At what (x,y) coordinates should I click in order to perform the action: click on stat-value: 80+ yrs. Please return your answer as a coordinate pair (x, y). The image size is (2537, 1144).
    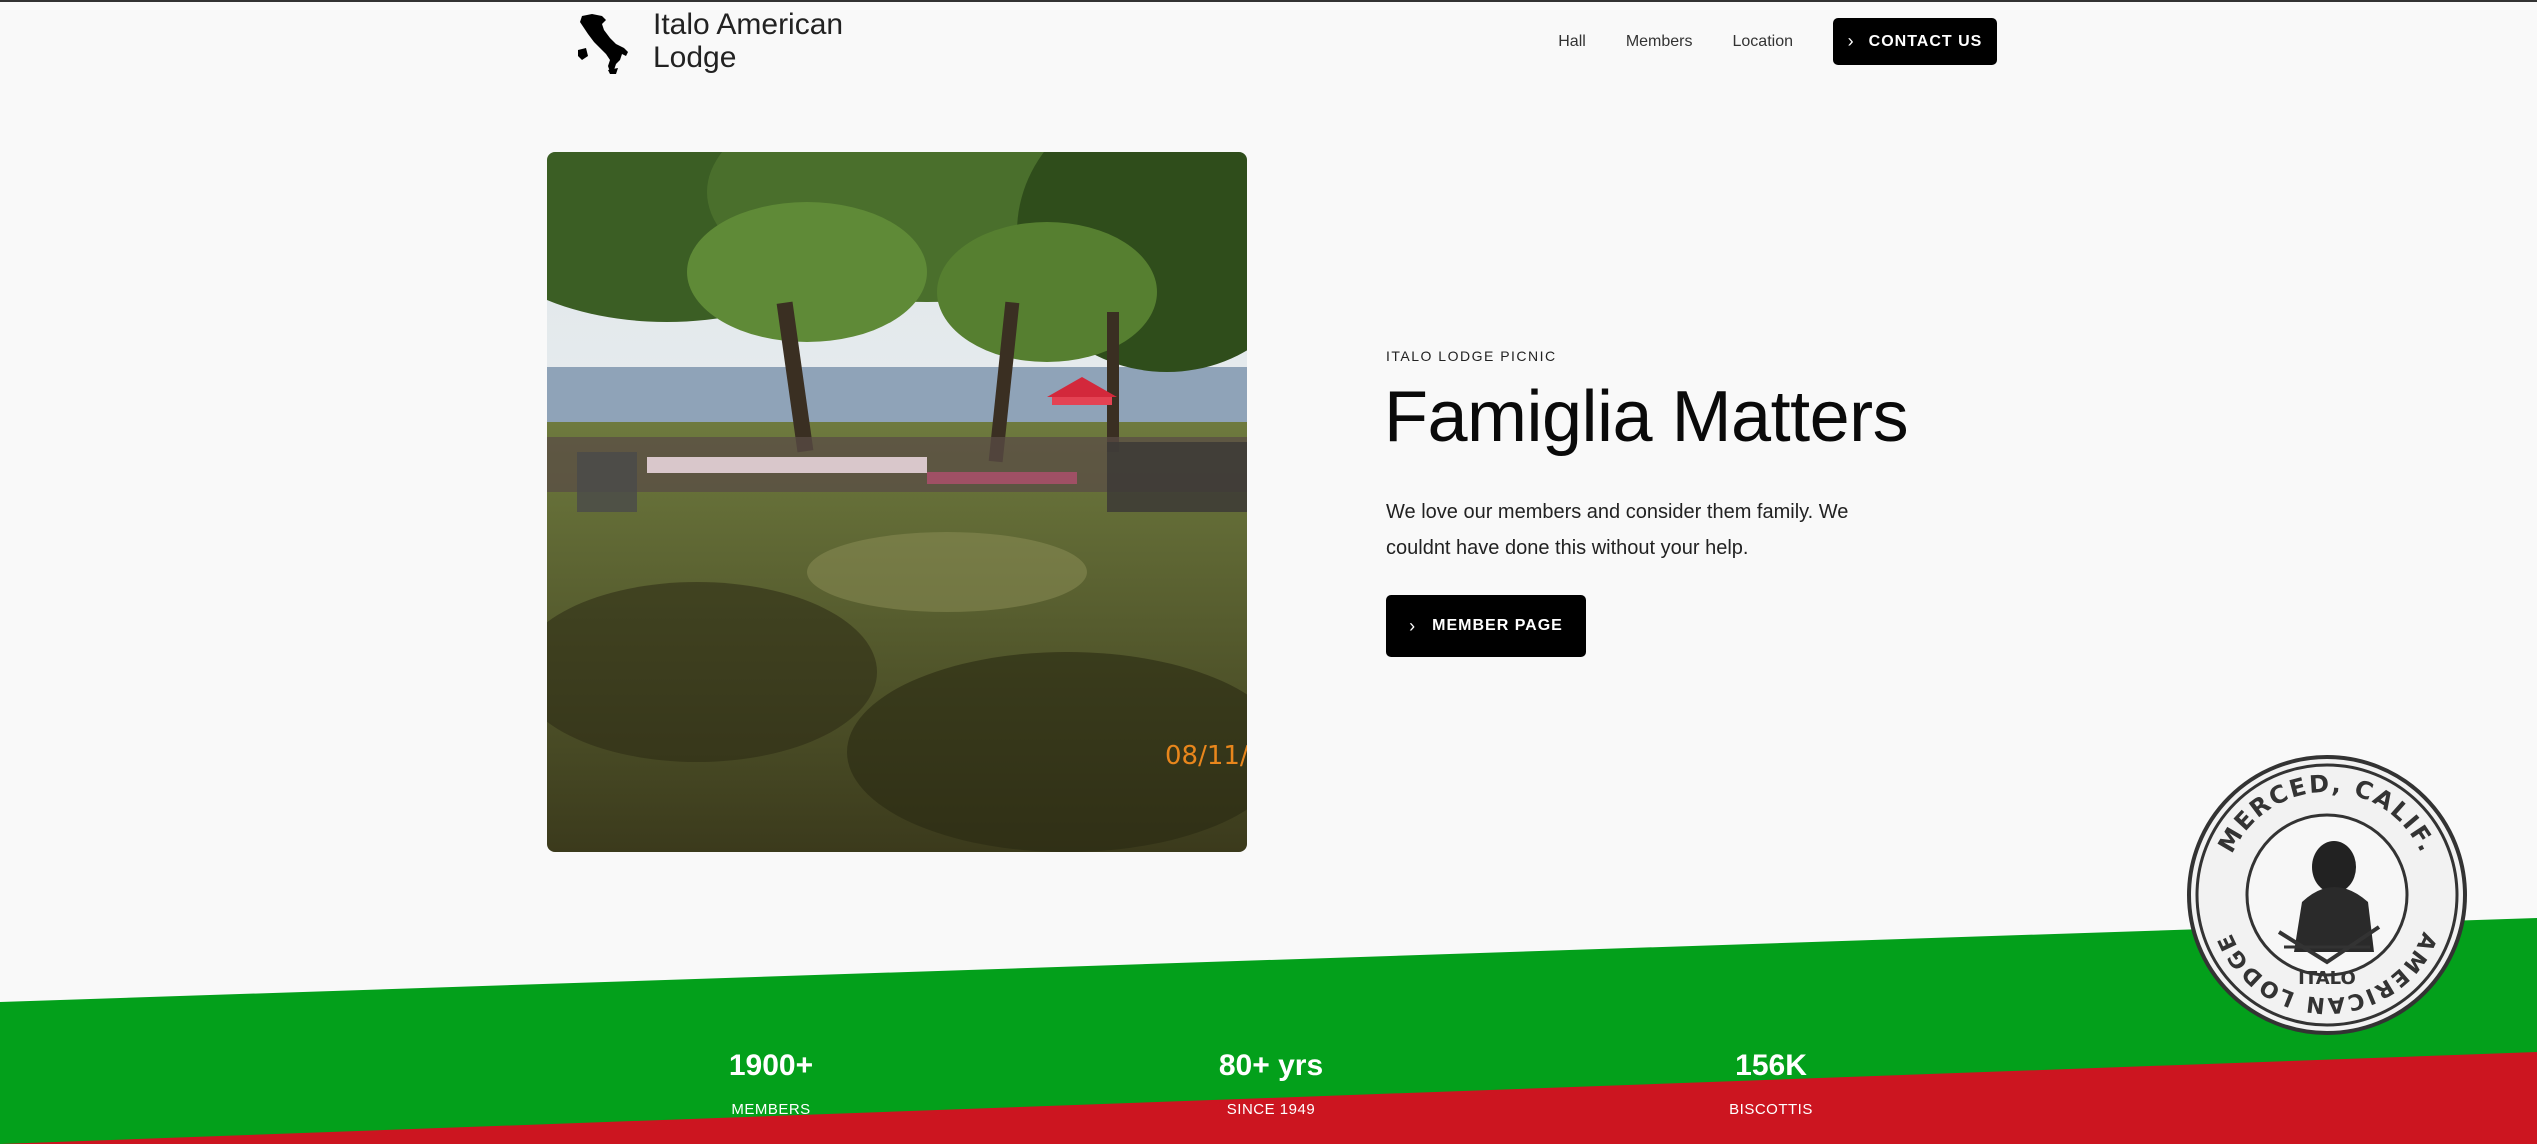
    Looking at the image, I should click on (1271, 1065).